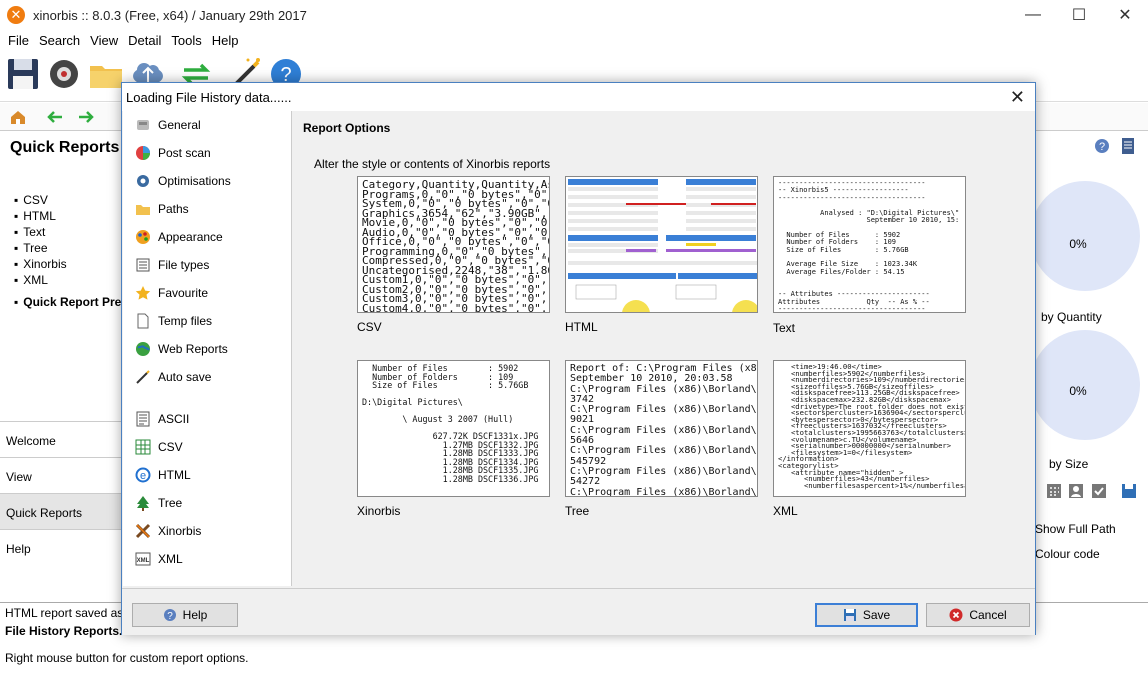 Image resolution: width=1148 pixels, height=693 pixels. I want to click on document-icon, so click(1128, 146).